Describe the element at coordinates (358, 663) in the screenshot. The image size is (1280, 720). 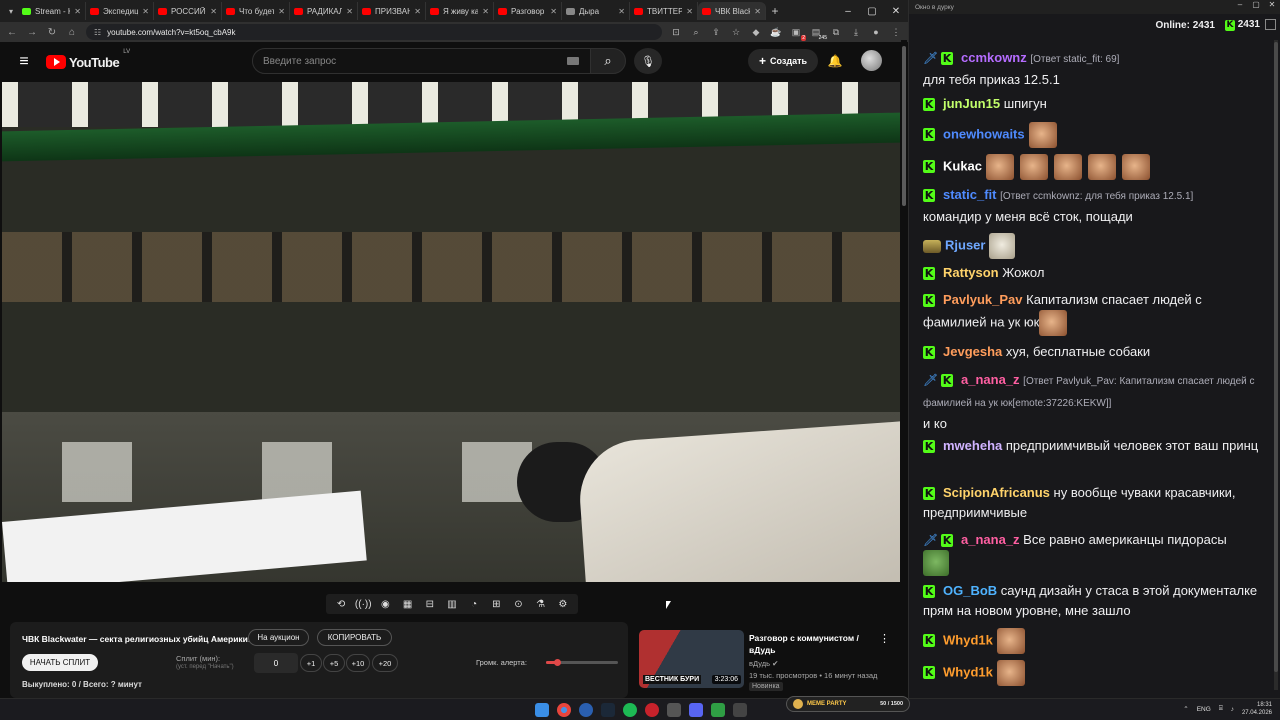
I see `add-10-button: +10` at that location.